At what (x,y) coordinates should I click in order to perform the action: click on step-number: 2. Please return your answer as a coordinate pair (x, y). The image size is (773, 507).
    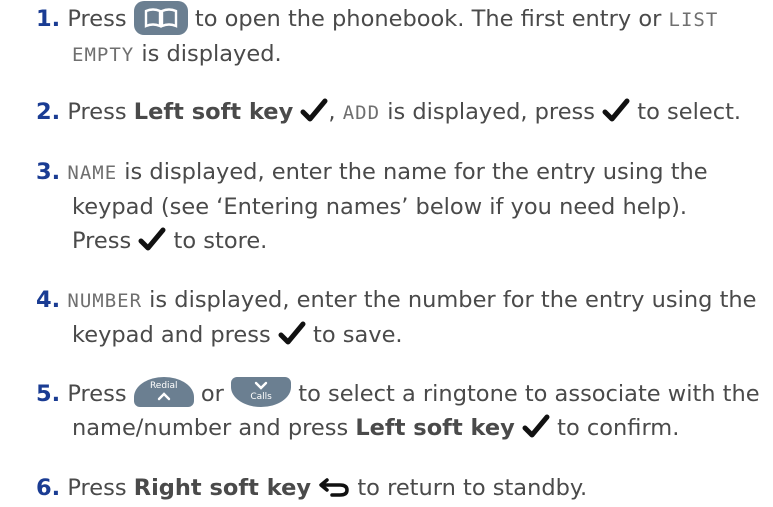
    Looking at the image, I should click on (44, 112).